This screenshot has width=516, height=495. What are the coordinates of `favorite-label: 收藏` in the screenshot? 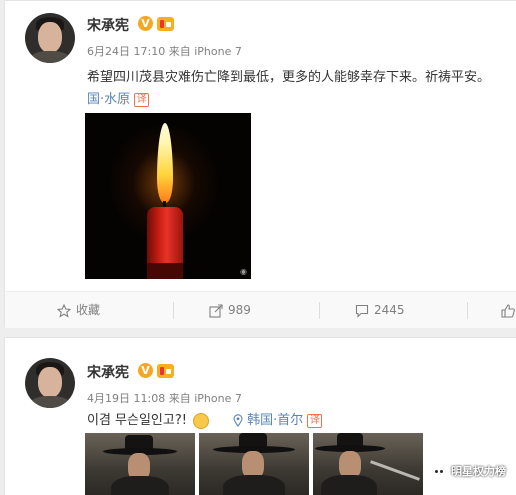 It's located at (88, 310).